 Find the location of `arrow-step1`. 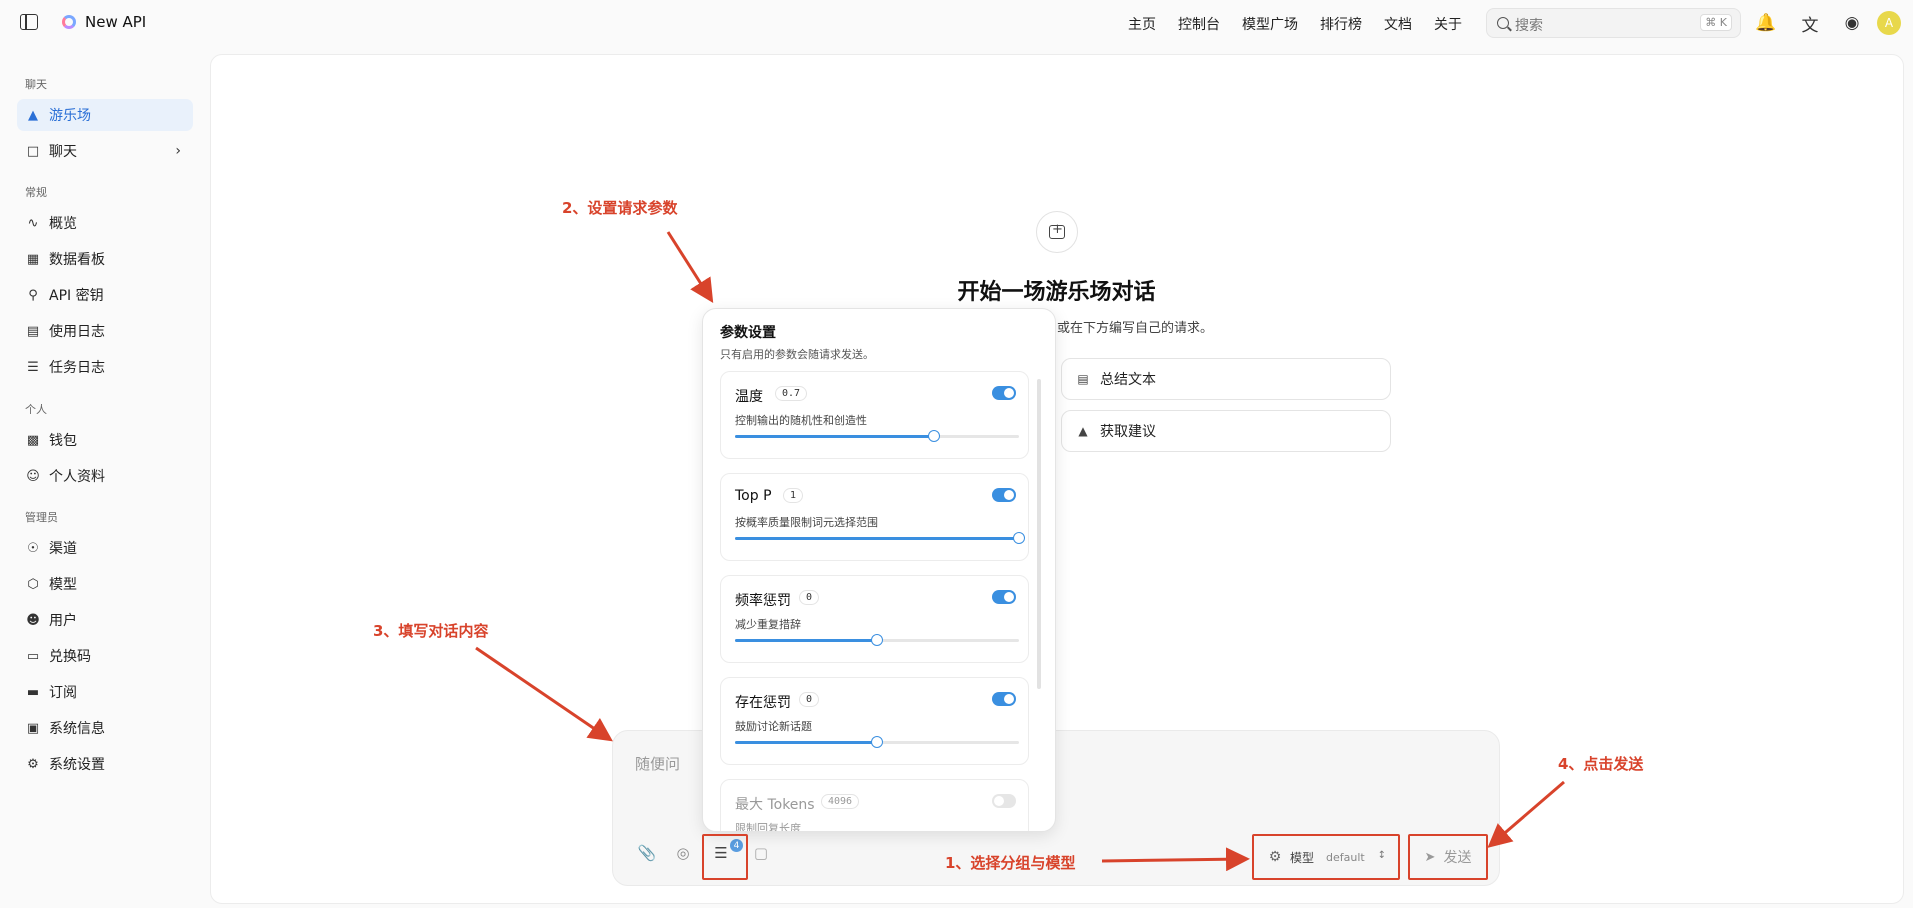

arrow-step1 is located at coordinates (1175, 859).